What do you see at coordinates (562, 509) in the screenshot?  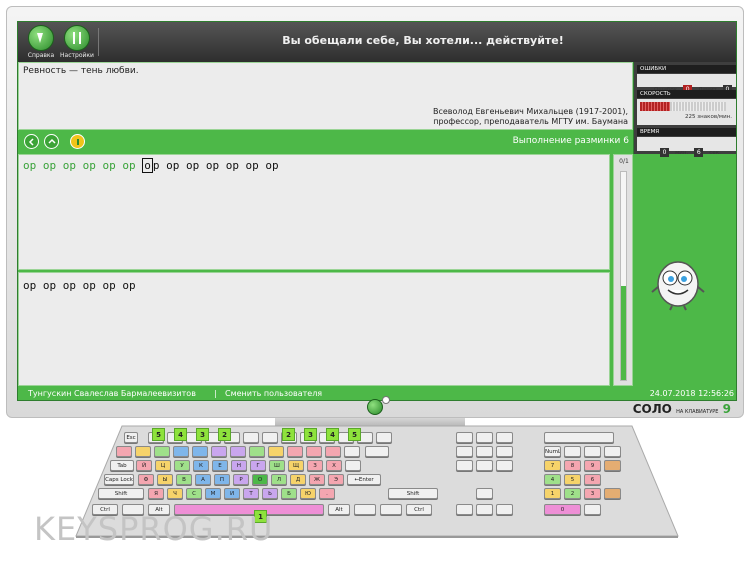 I see `key-numpad-zero: 0` at bounding box center [562, 509].